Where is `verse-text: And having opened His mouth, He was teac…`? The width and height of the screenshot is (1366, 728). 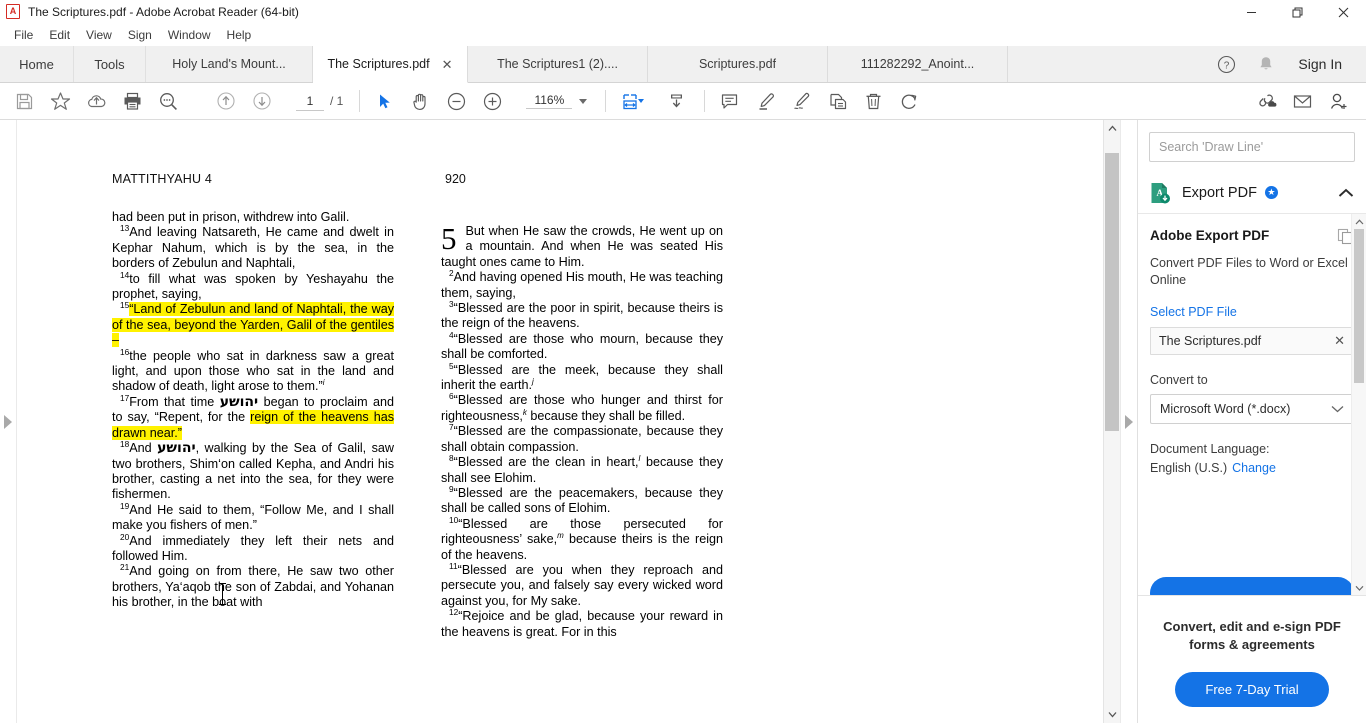
verse-text: And having opened His mouth, He was teac… is located at coordinates (582, 285).